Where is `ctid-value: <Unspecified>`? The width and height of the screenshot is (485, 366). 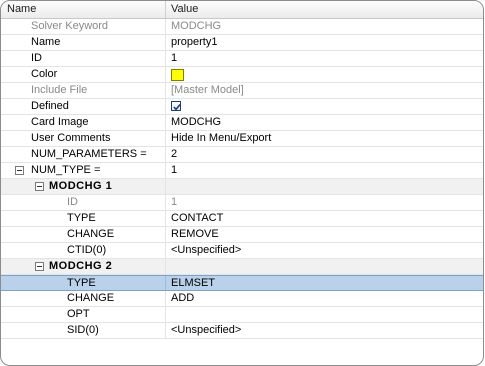
ctid-value: <Unspecified> is located at coordinates (206, 250).